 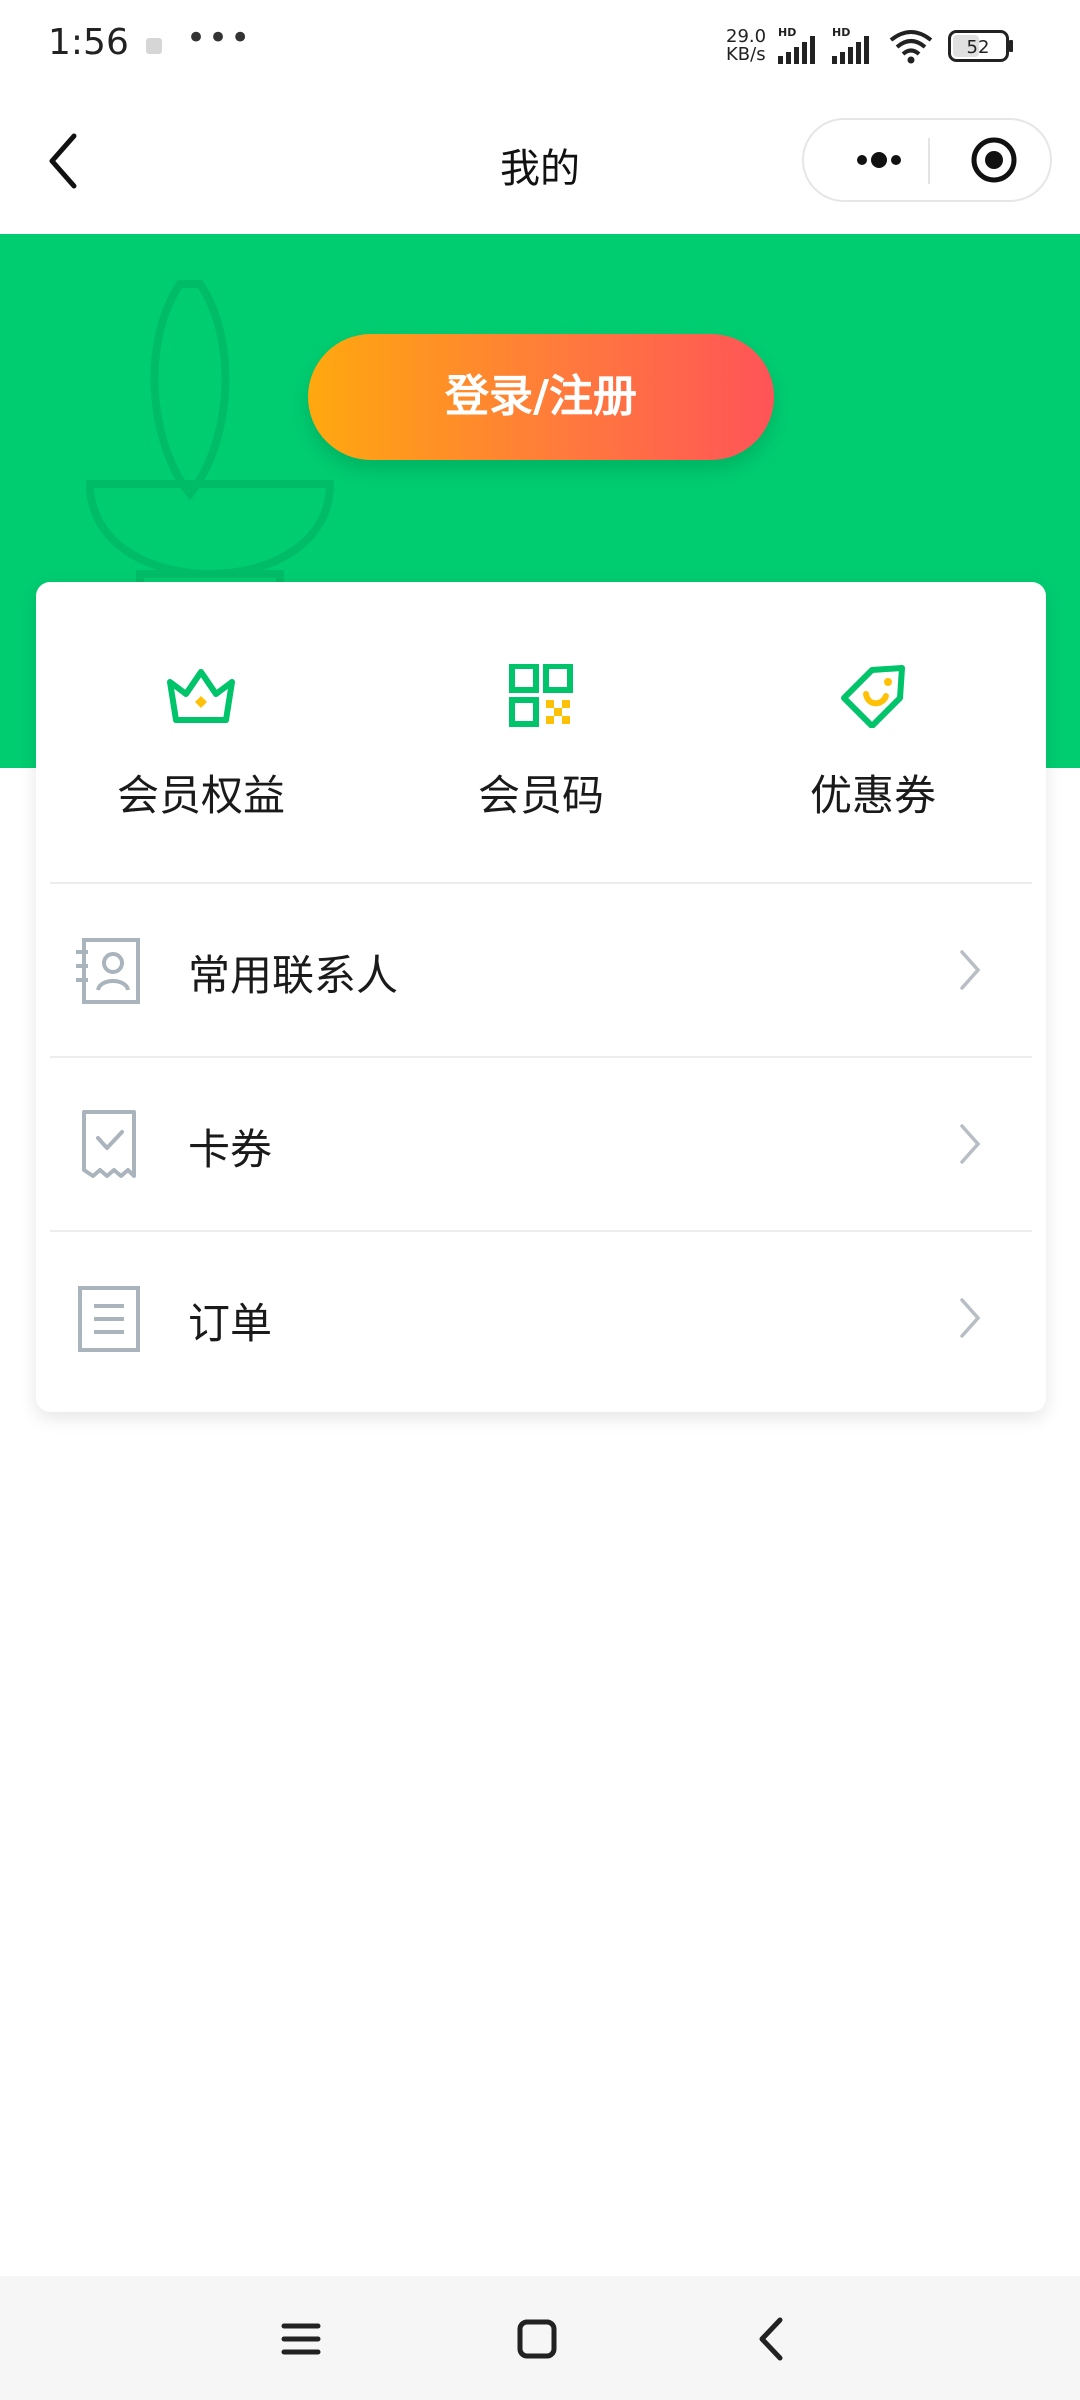 I want to click on mini-program-capsule, so click(x=927, y=160).